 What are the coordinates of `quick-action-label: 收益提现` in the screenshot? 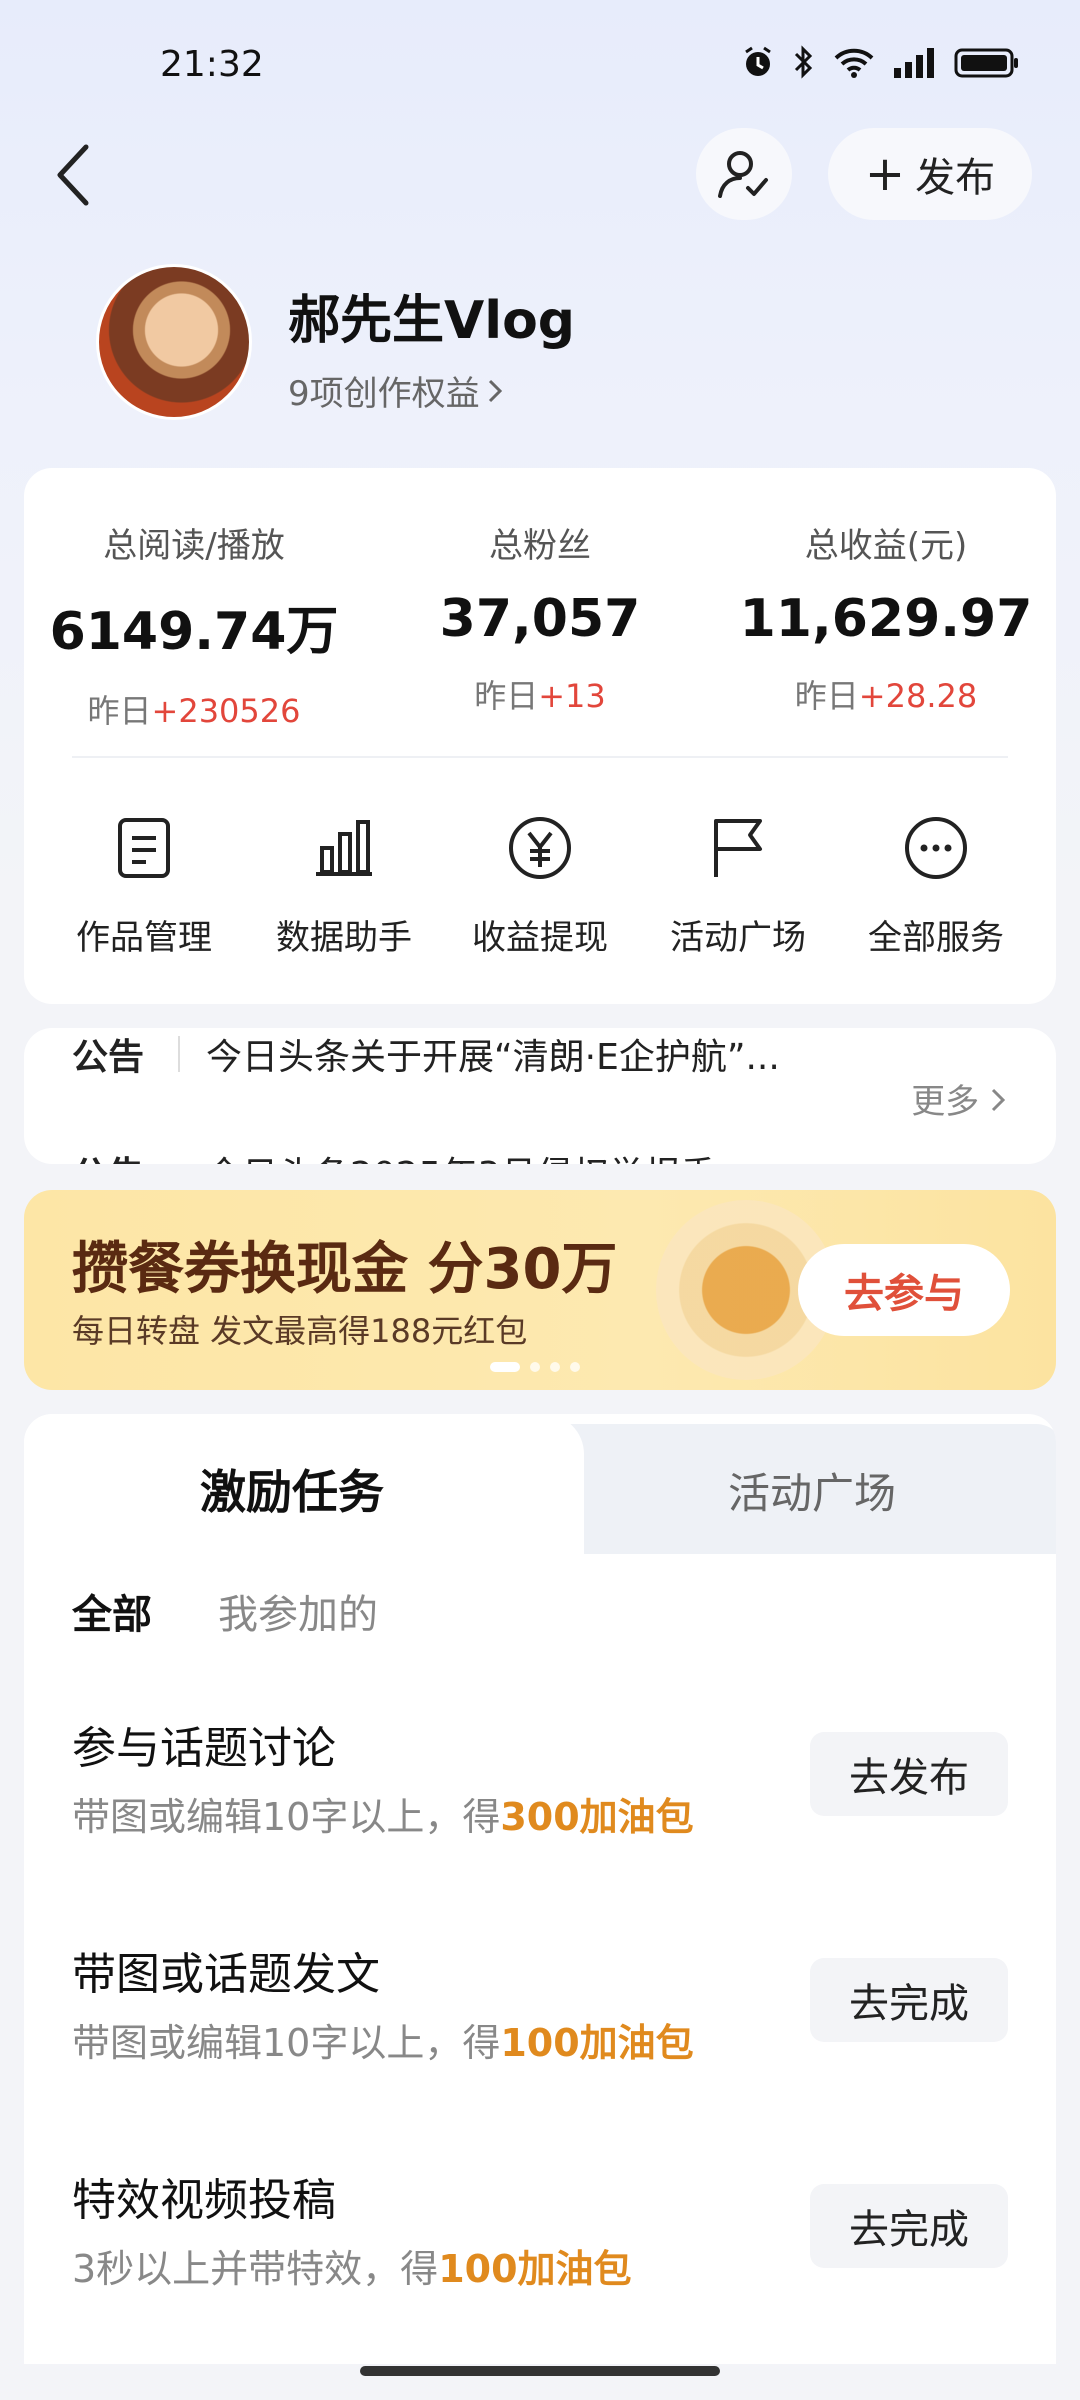 It's located at (540, 938).